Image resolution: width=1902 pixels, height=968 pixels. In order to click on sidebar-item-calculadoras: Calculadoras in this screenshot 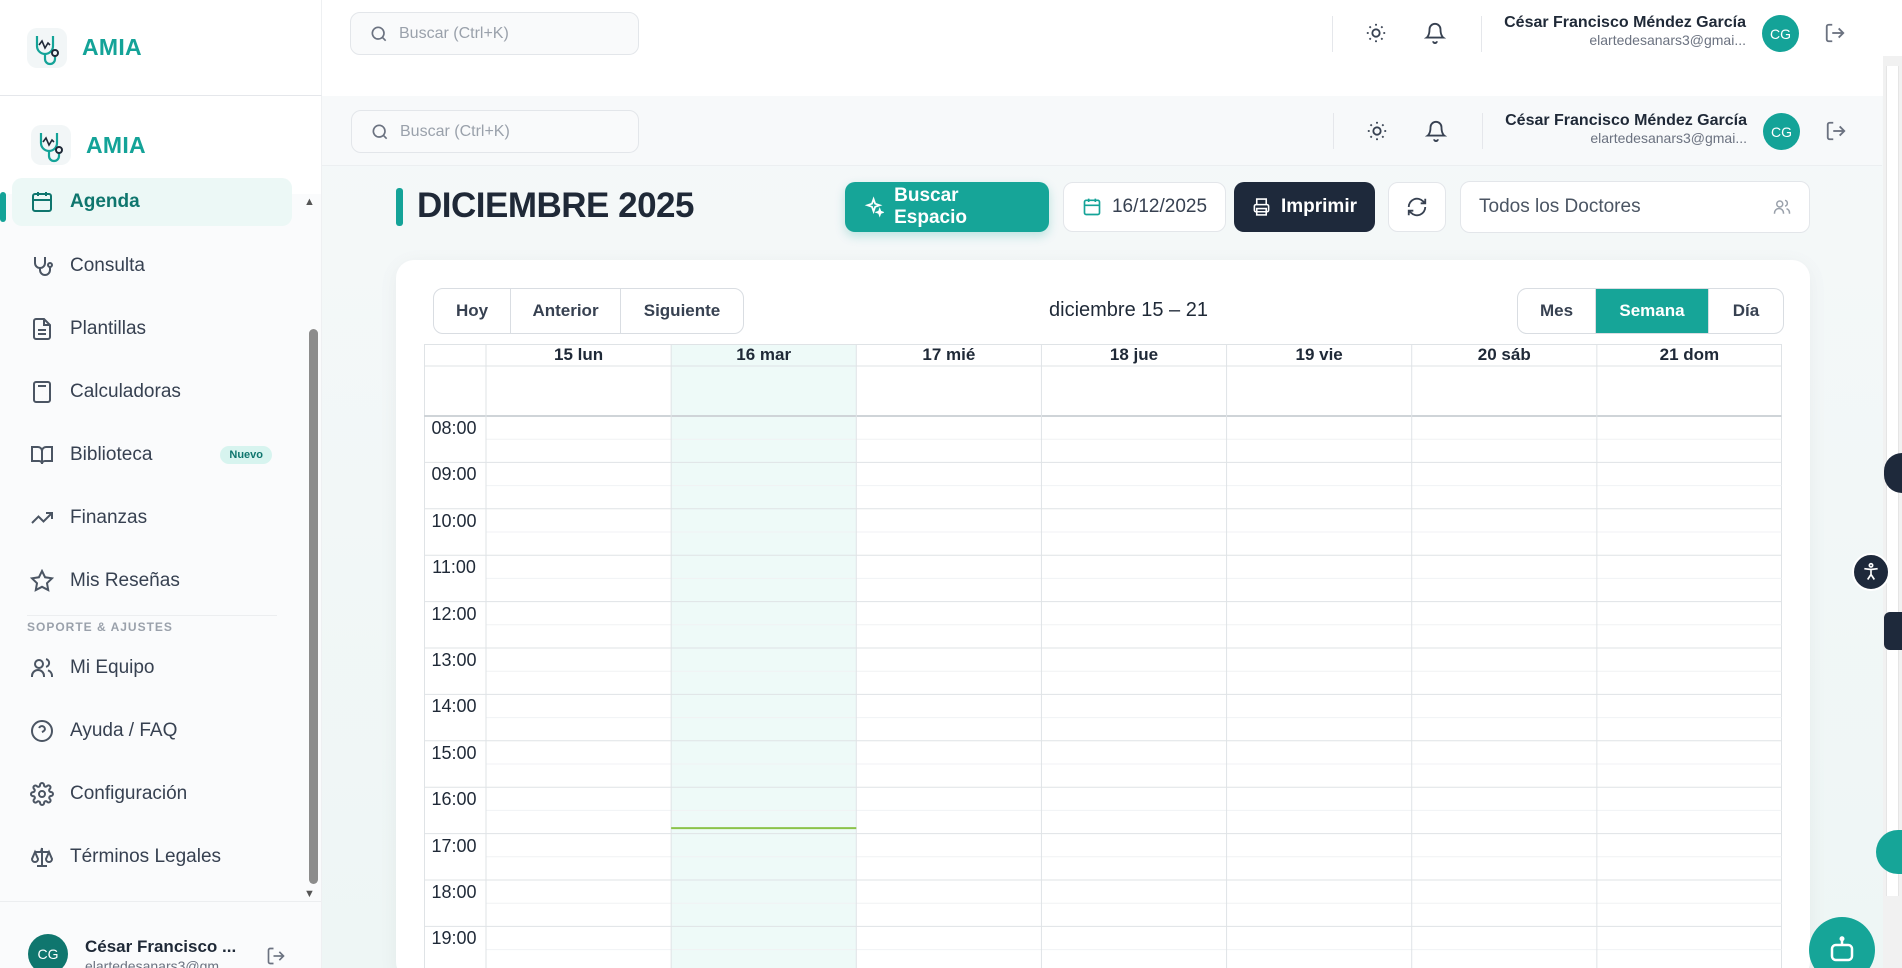, I will do `click(152, 392)`.